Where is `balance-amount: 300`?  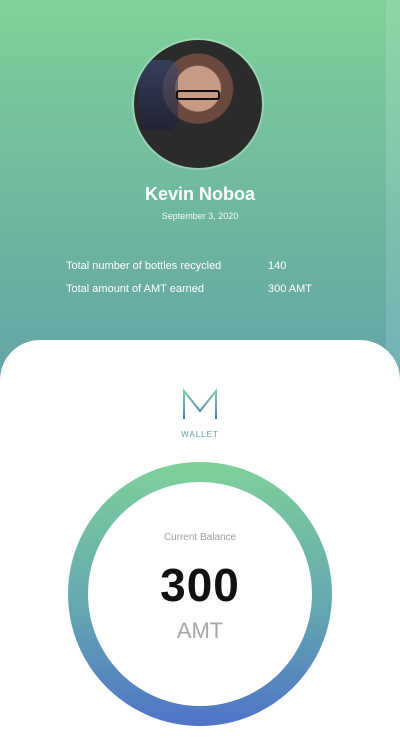 balance-amount: 300 is located at coordinates (200, 585).